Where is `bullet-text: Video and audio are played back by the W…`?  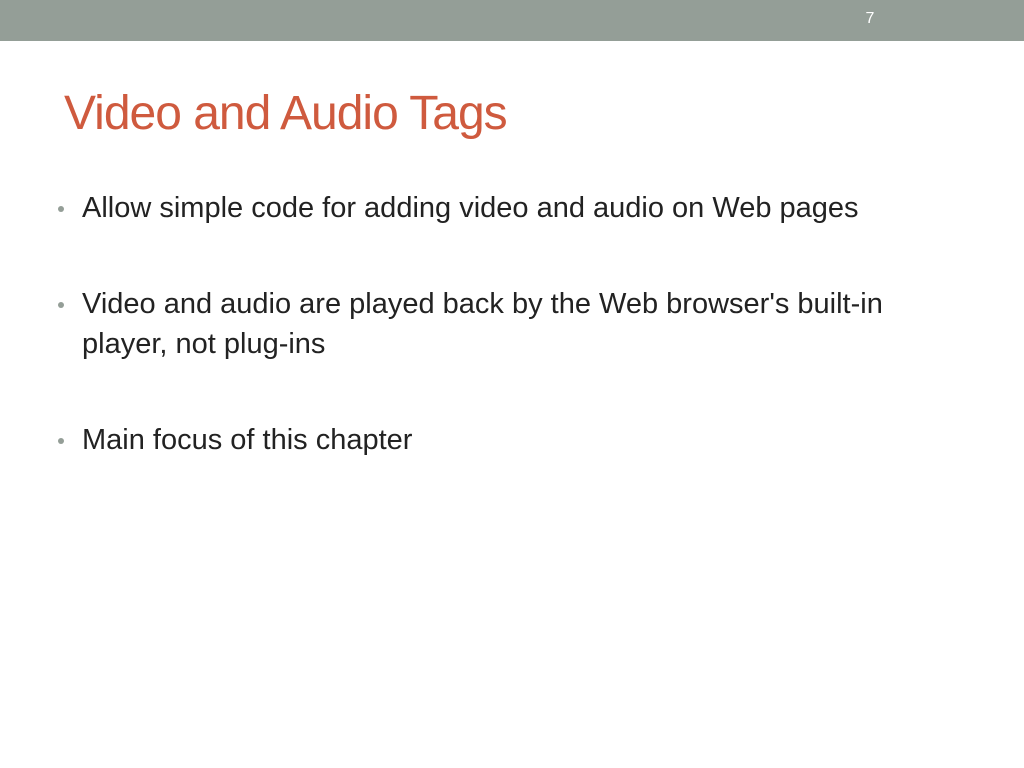
bullet-text: Video and audio are played back by the W… is located at coordinates (482, 324).